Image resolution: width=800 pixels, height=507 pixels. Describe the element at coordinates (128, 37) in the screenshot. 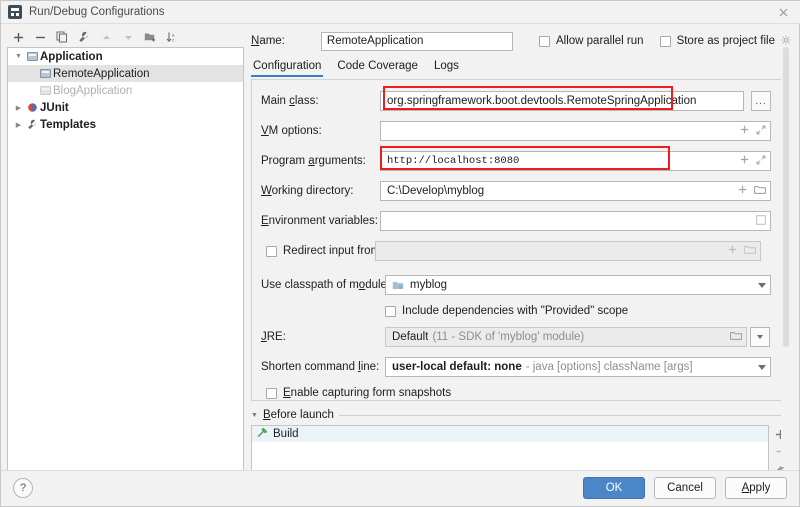

I see `move-down-button` at that location.